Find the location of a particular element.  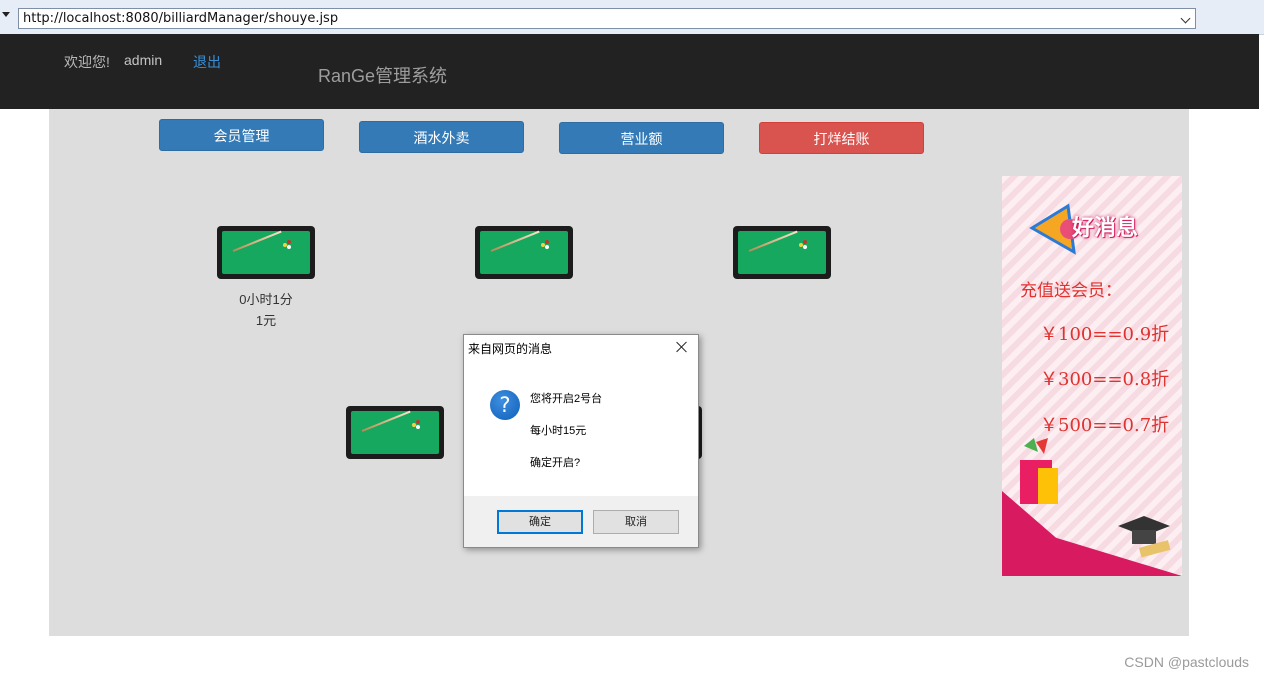

graduation-cap-icon is located at coordinates (1144, 537).